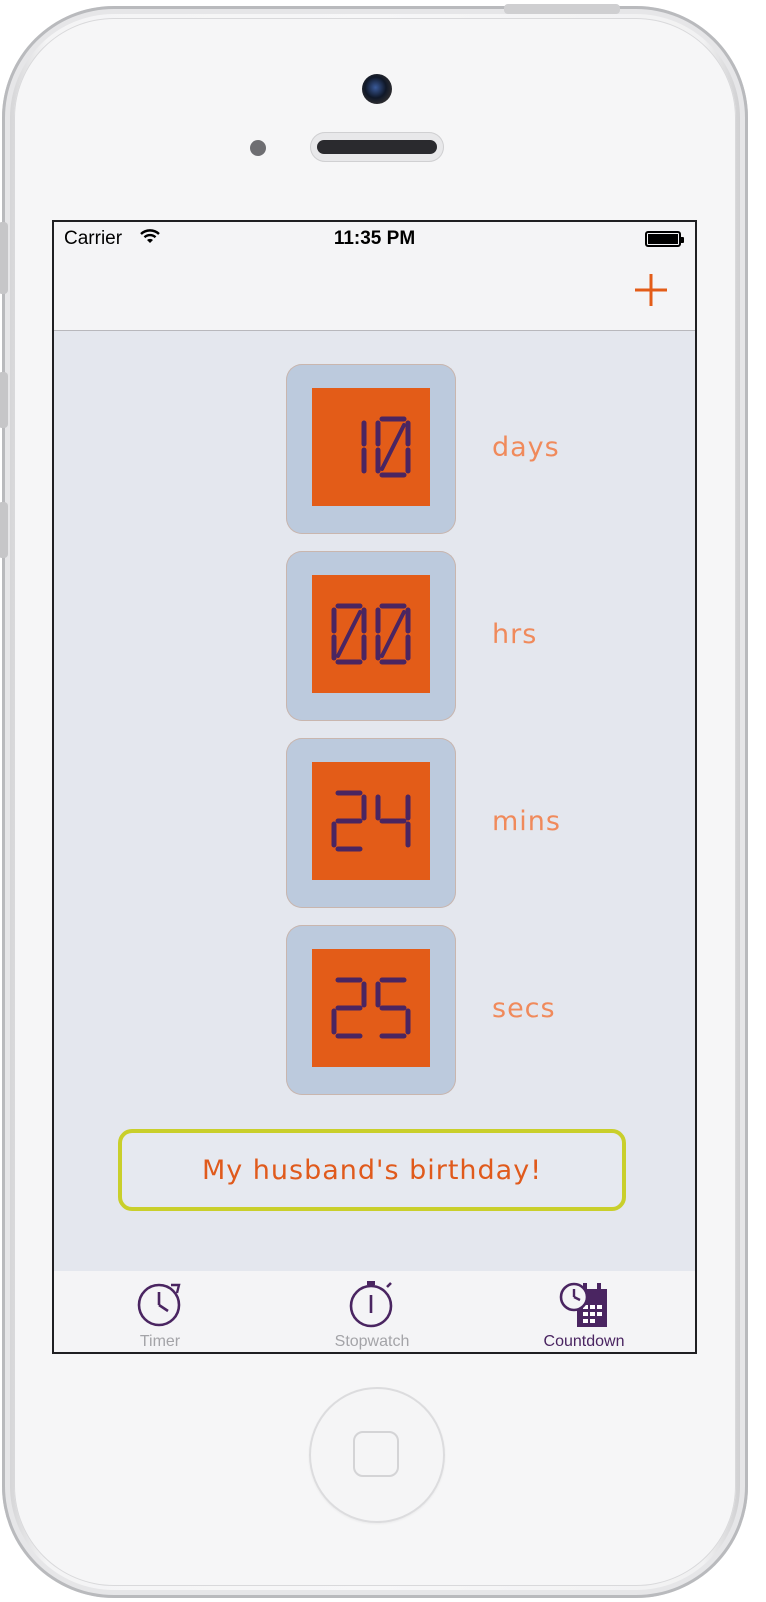 The image size is (766, 1602). I want to click on tab-bar: Timer Stopwatch Countdown, so click(374, 1311).